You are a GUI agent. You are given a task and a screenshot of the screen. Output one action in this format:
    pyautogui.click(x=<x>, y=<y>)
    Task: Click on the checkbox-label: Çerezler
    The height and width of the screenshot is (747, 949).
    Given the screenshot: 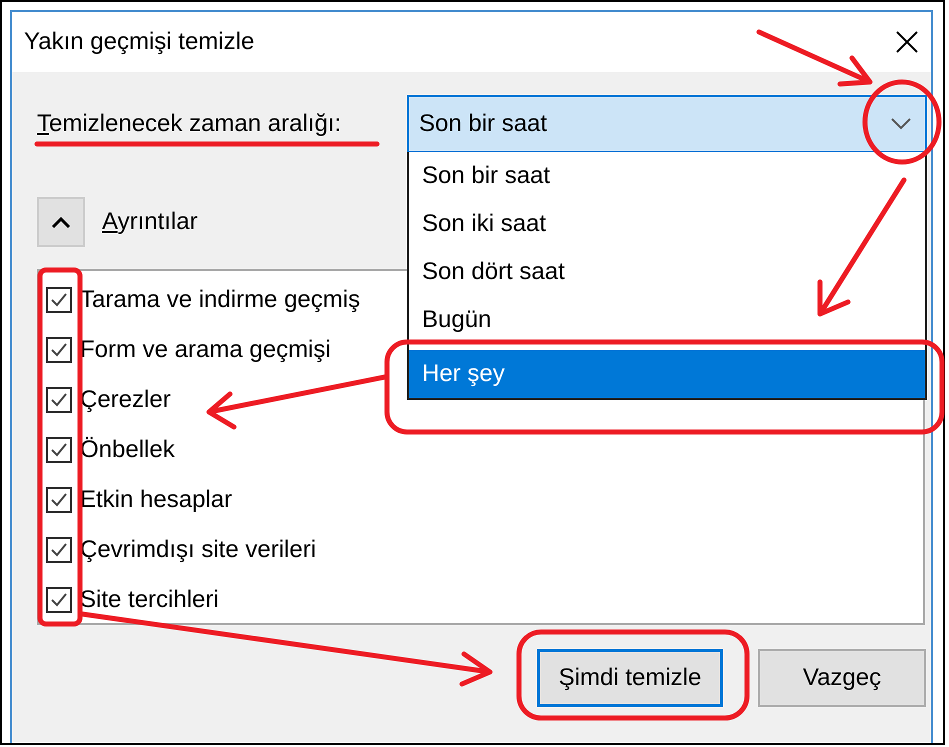 What is the action you would take?
    pyautogui.click(x=125, y=400)
    